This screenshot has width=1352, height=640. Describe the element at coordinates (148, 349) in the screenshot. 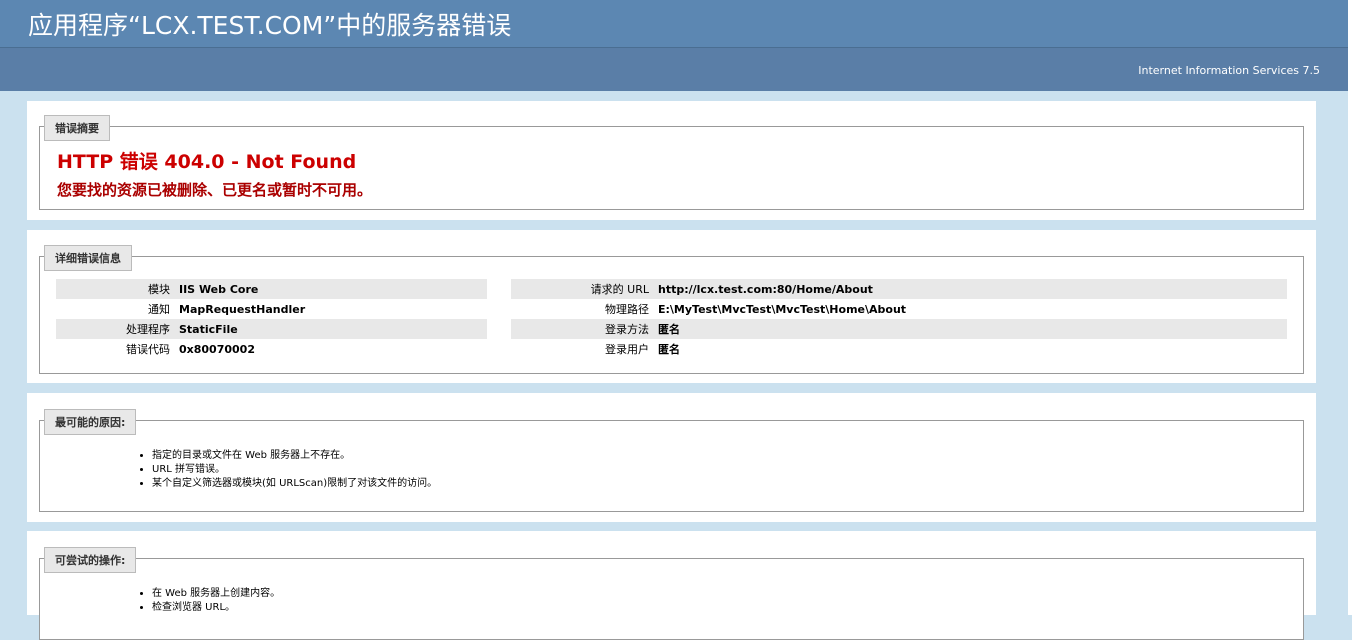

I see `detail-label: 错误代码` at that location.